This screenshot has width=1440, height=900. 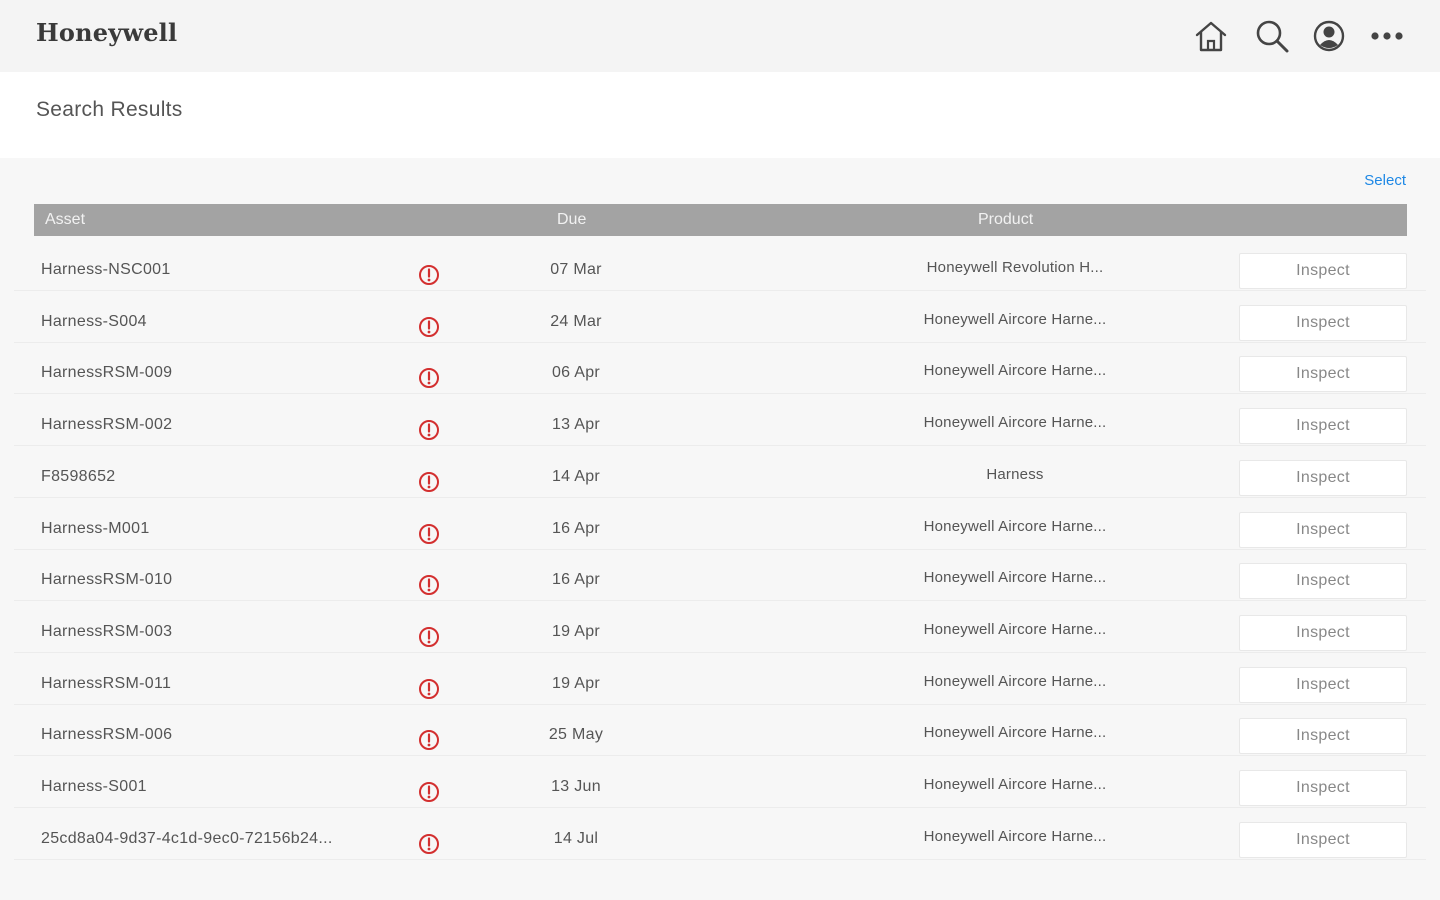 What do you see at coordinates (1211, 36) in the screenshot?
I see `home-icon` at bounding box center [1211, 36].